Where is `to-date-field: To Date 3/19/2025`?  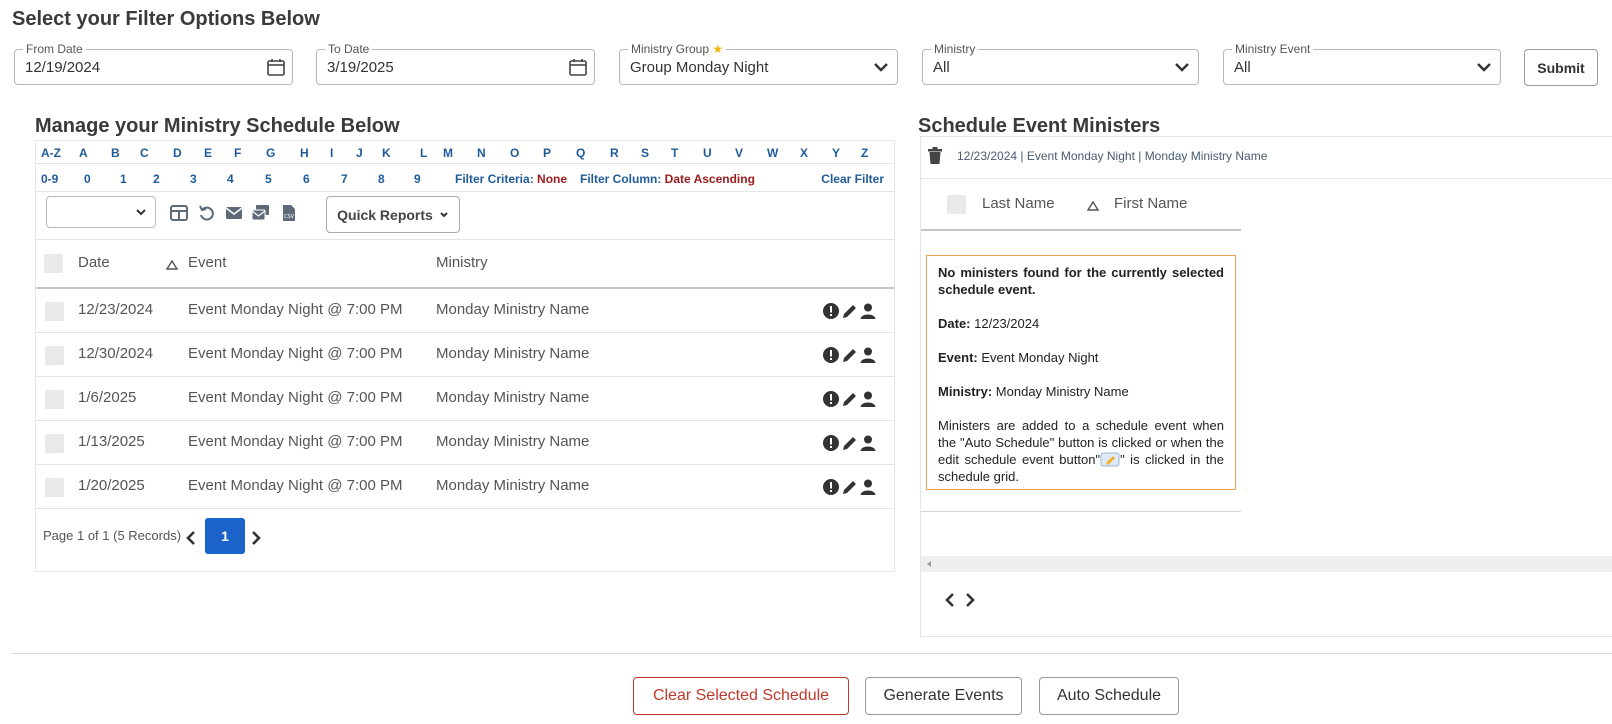 to-date-field: To Date 3/19/2025 is located at coordinates (455, 63).